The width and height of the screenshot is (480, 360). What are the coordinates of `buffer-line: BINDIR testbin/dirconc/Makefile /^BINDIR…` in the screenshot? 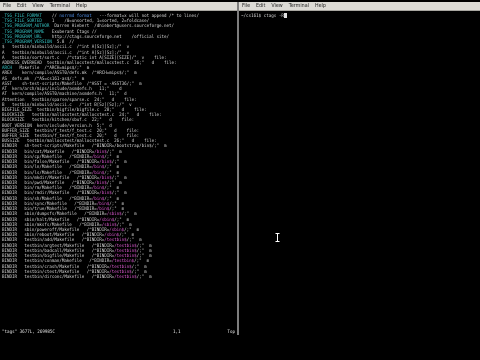 It's located at (118, 276).